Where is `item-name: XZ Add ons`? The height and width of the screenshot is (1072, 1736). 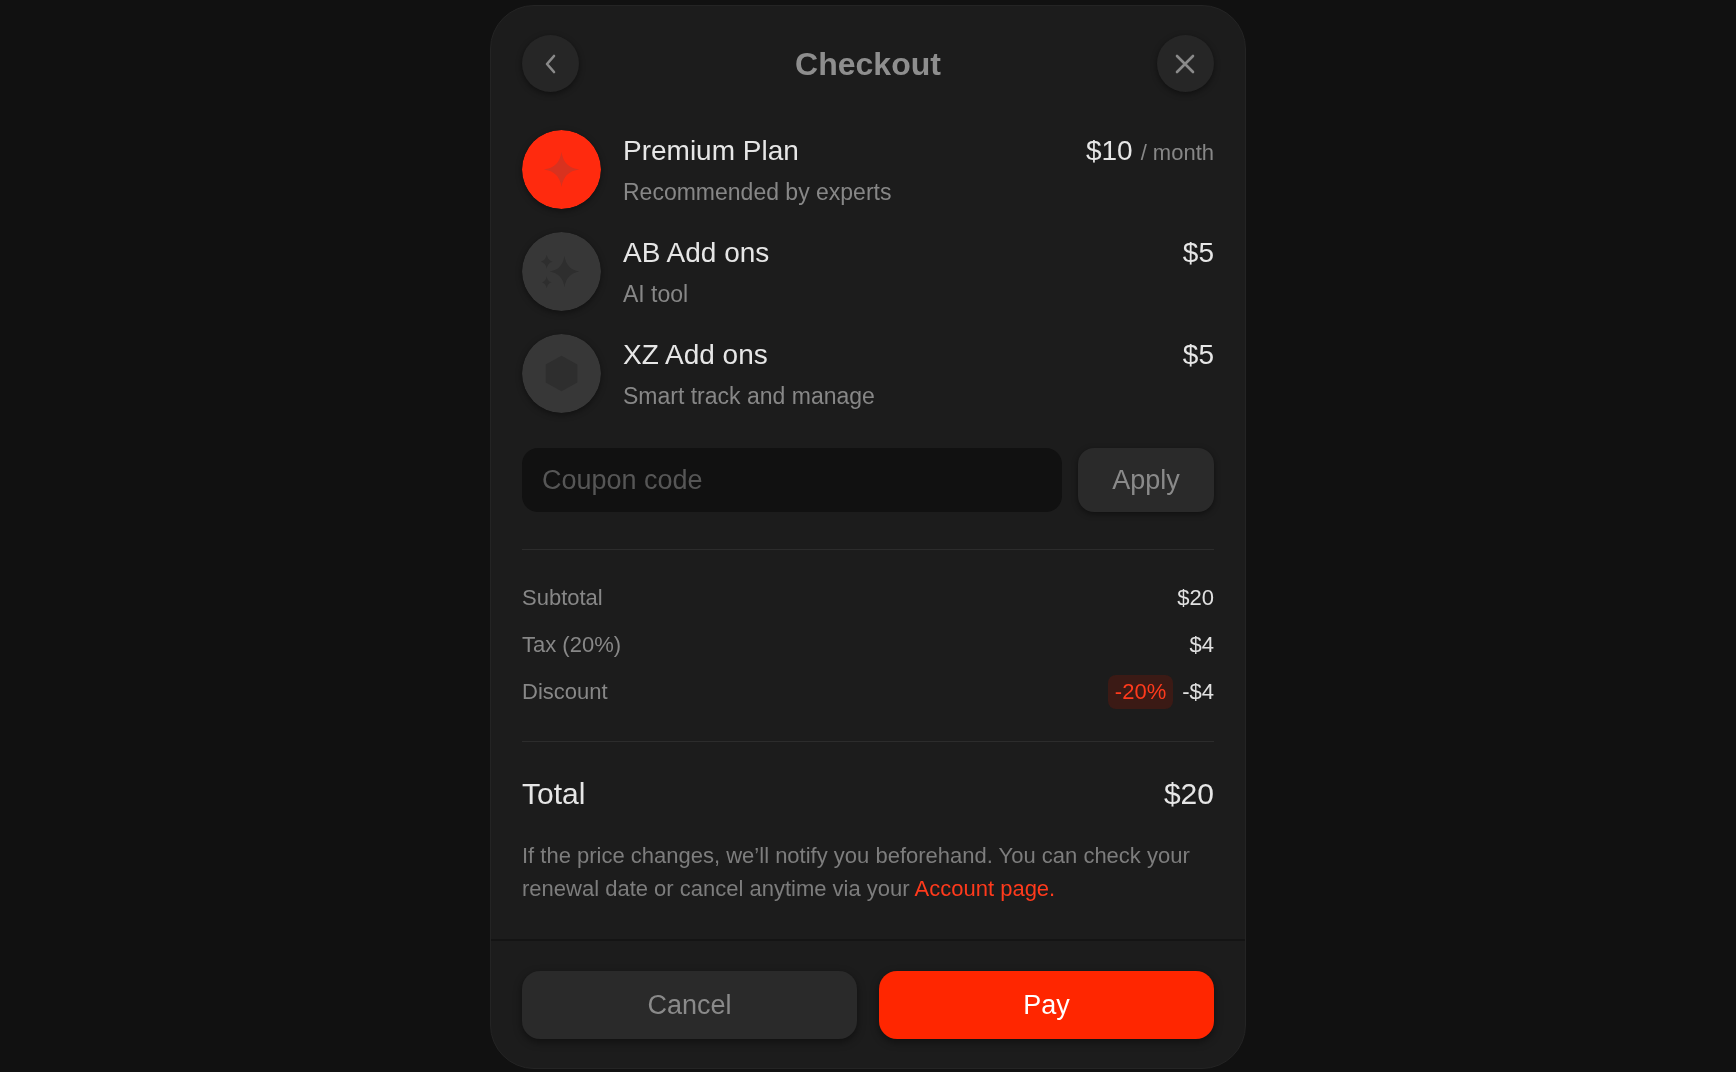
item-name: XZ Add ons is located at coordinates (695, 355).